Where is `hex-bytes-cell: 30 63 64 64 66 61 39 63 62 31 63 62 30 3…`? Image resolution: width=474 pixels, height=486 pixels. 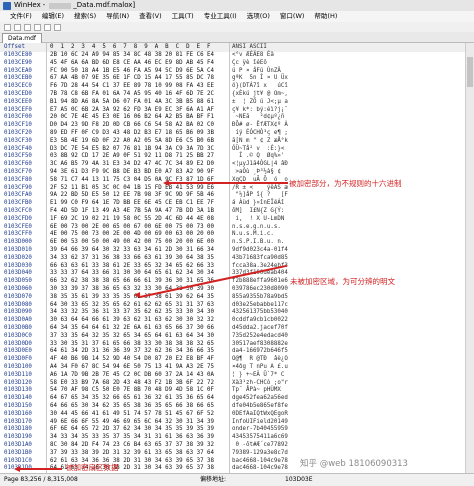
hex-bytes-cell: 30 63 64 64 66 61 39 63 62 31 63 62 30 3… is located at coordinates (132, 321).